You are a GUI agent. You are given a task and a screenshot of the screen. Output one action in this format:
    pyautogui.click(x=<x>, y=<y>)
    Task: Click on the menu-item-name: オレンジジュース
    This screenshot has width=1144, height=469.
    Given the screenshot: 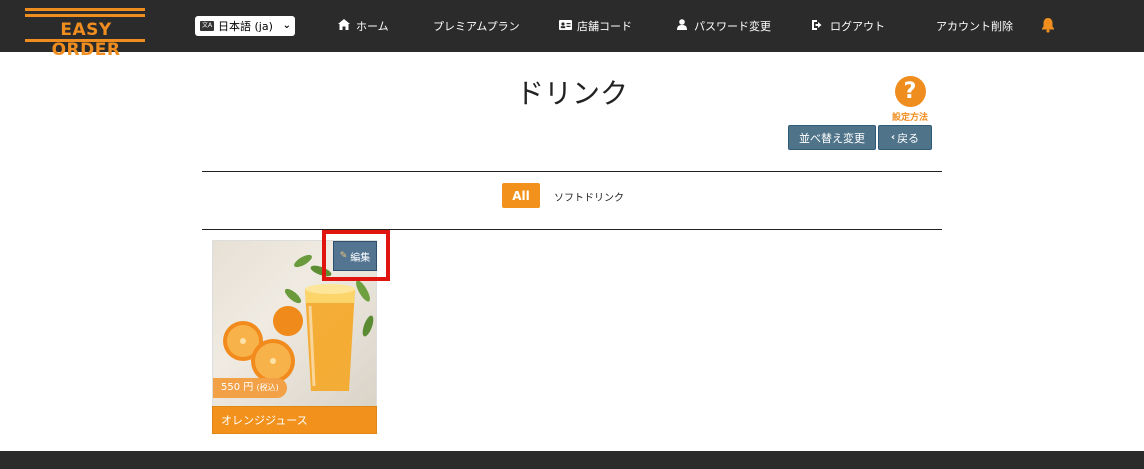 What is the action you would take?
    pyautogui.click(x=294, y=420)
    